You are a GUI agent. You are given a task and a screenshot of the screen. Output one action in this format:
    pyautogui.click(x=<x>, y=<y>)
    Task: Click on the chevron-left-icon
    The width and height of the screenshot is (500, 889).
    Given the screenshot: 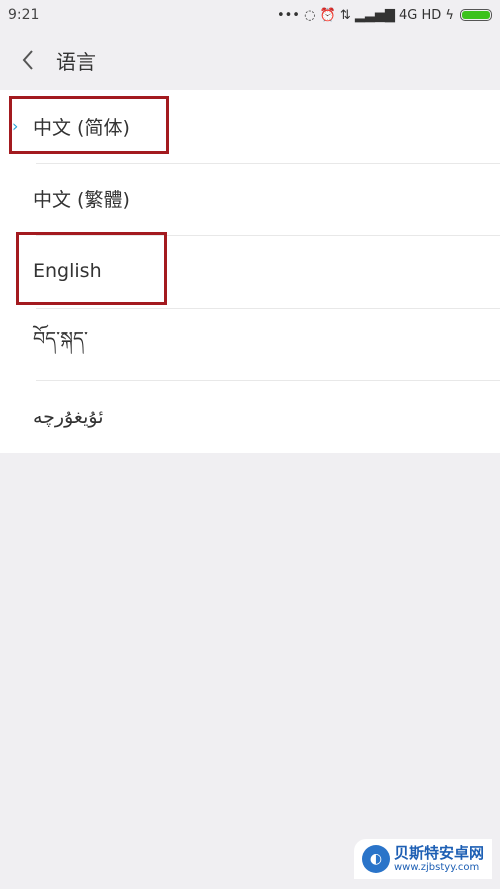 What is the action you would take?
    pyautogui.click(x=27, y=60)
    